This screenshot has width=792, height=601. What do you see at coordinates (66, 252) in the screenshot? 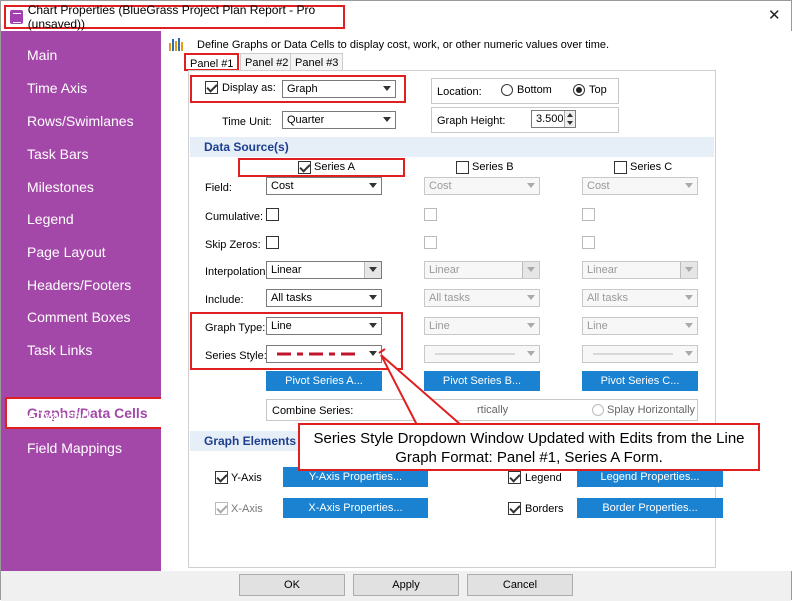
I see `sidebar-item-page-layout: Page Layout` at bounding box center [66, 252].